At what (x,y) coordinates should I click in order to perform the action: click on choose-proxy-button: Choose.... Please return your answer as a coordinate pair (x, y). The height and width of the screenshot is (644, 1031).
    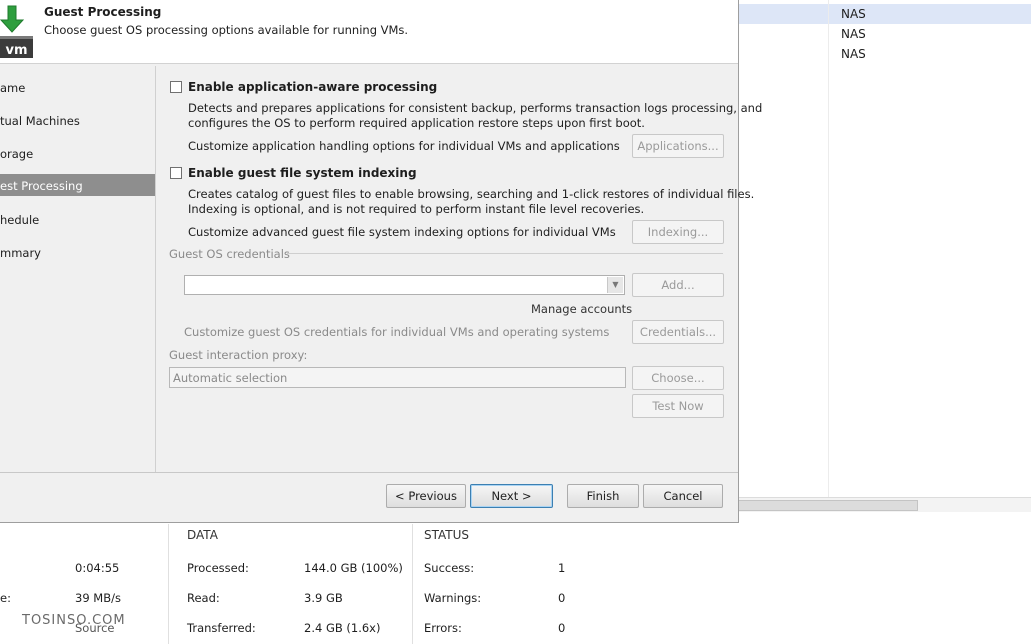
    Looking at the image, I should click on (678, 378).